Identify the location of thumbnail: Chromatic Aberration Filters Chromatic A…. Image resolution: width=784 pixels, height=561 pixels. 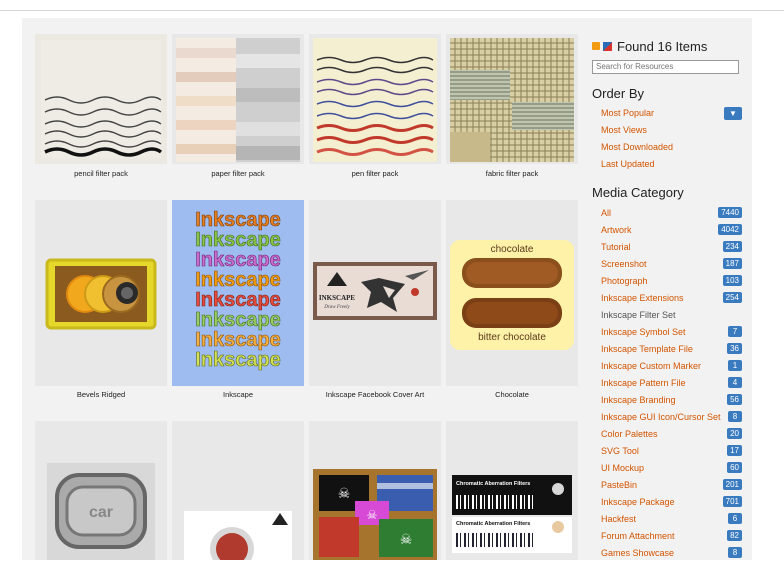
(512, 490).